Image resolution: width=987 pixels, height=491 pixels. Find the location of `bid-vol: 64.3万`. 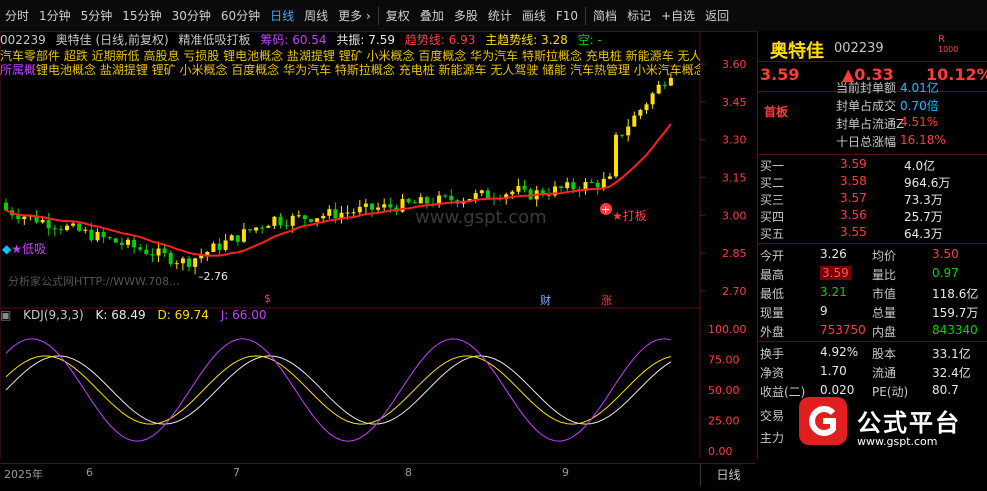

bid-vol: 64.3万 is located at coordinates (923, 234).